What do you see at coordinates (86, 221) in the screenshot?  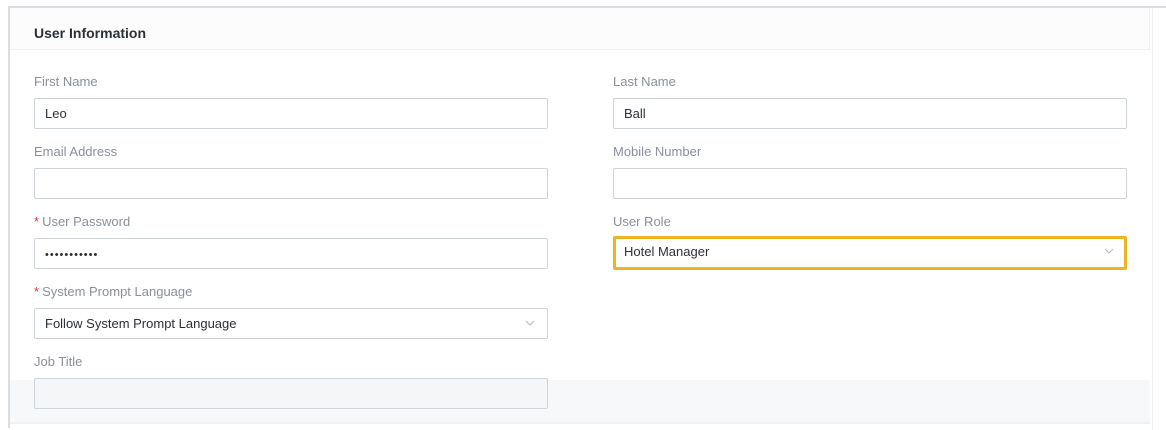 I see `password-label-text: User Password` at bounding box center [86, 221].